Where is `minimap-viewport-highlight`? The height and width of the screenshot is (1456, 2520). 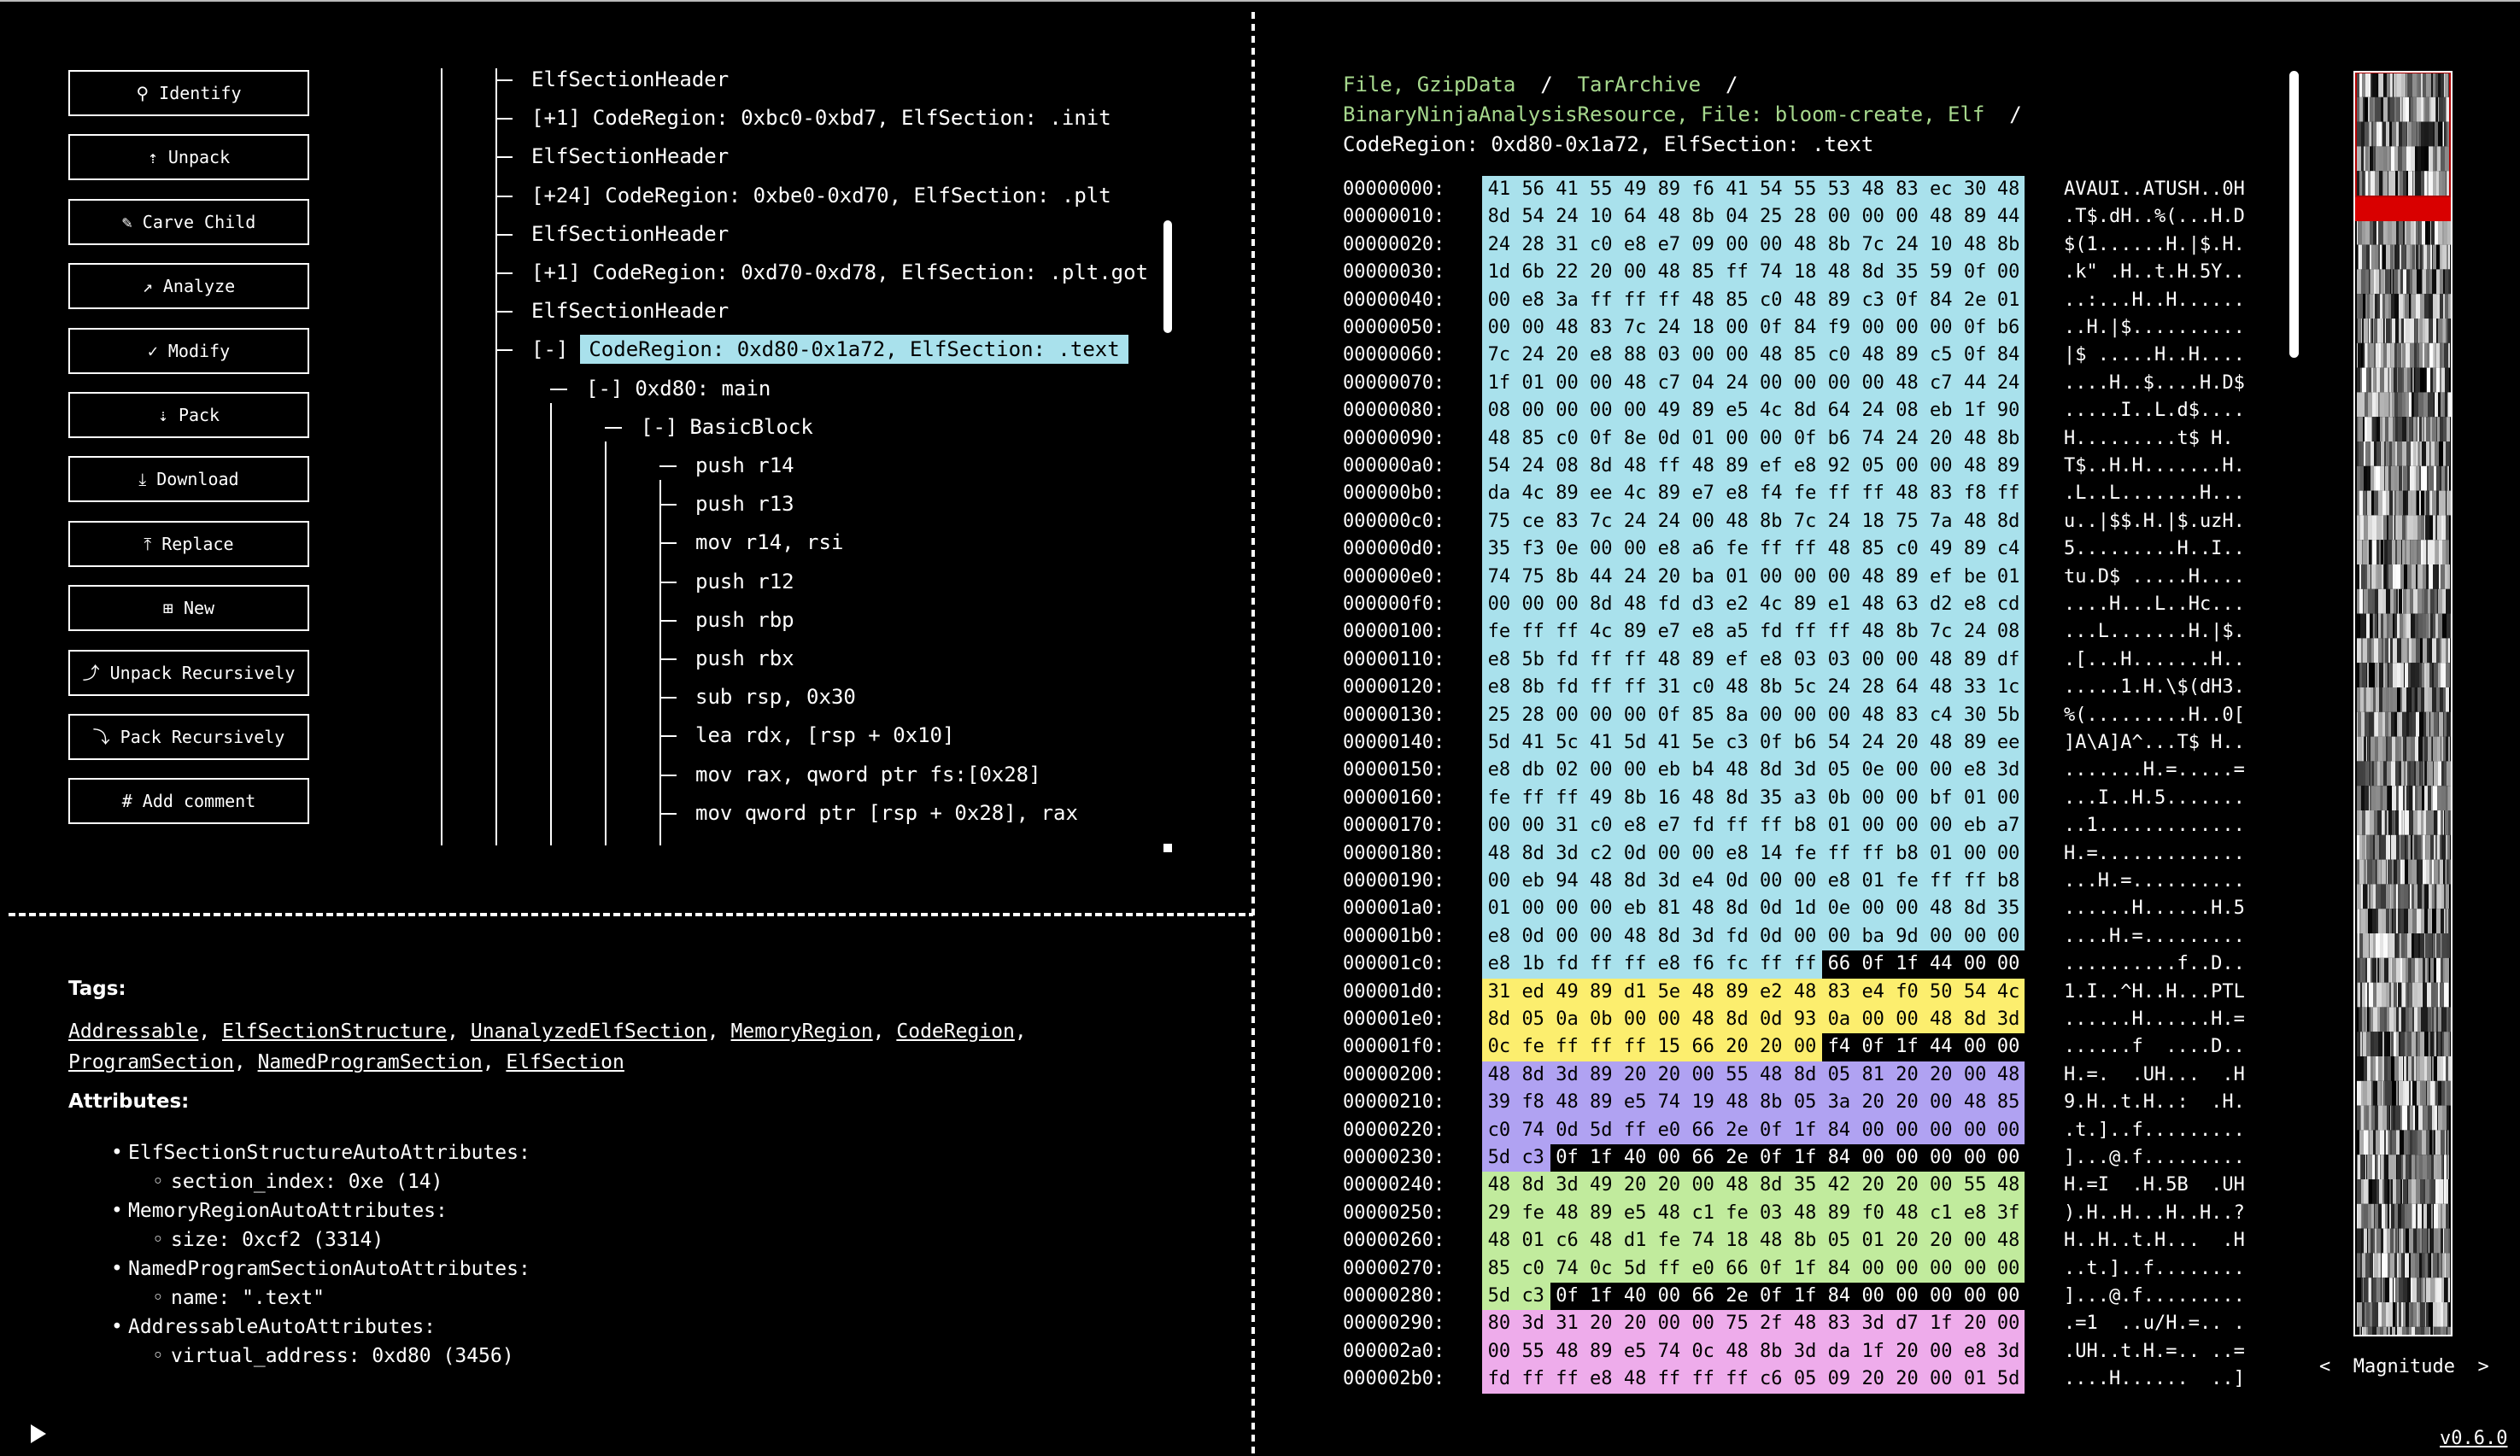 minimap-viewport-highlight is located at coordinates (2403, 209).